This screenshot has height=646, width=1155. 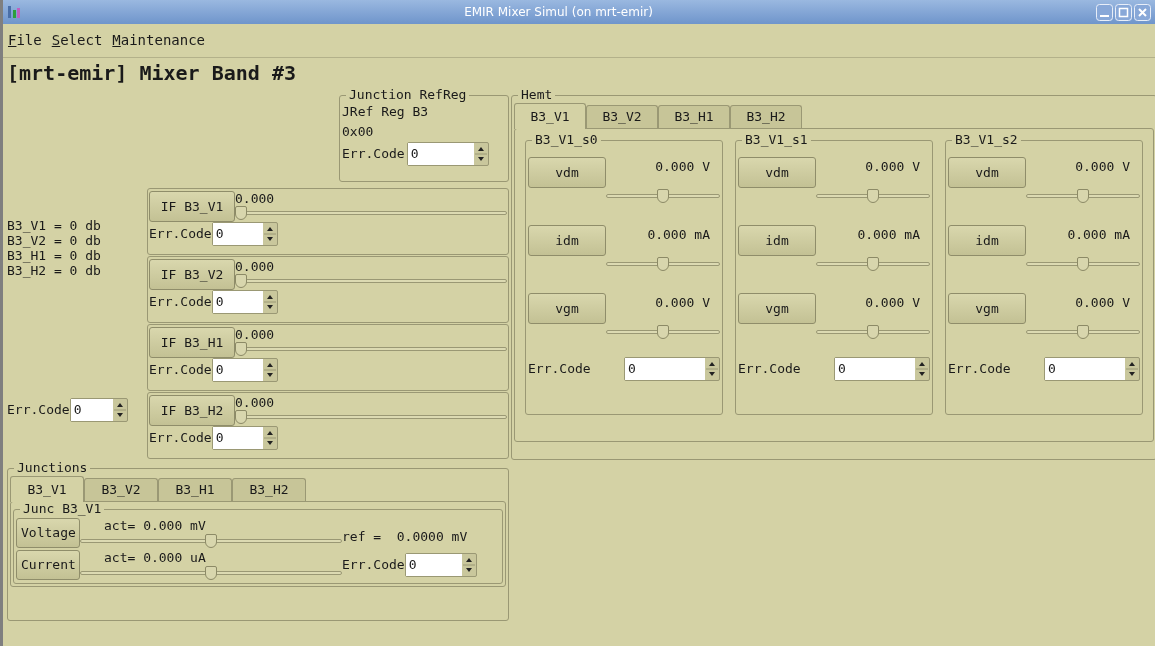 What do you see at coordinates (537, 95) in the screenshot?
I see `group-title: Hemt` at bounding box center [537, 95].